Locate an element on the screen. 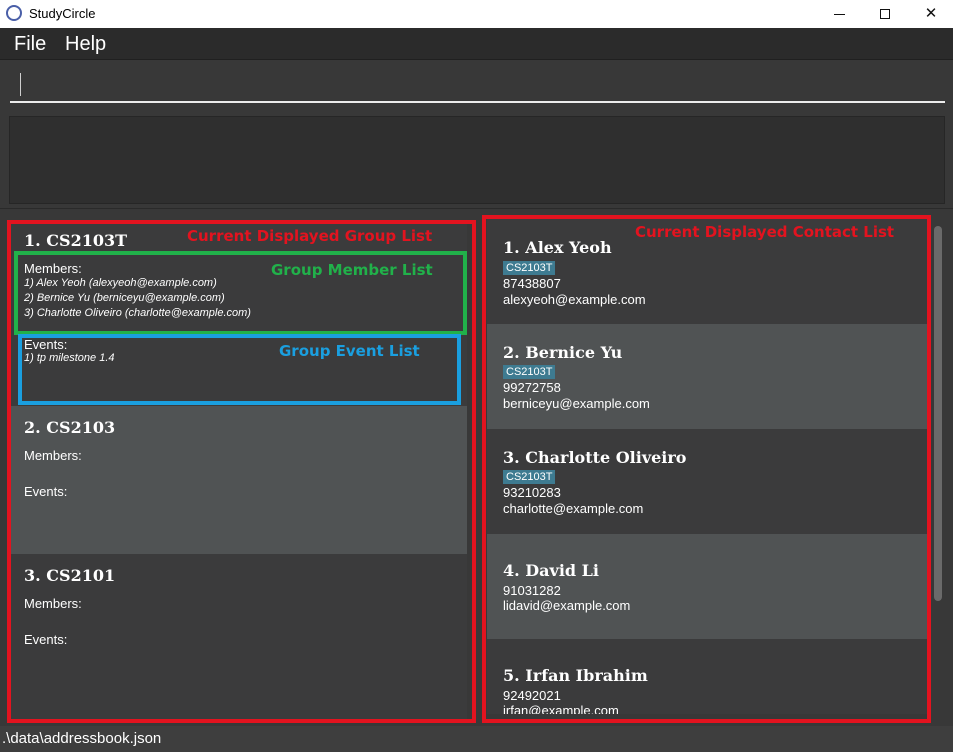 This screenshot has height=752, width=953. menu-file: File is located at coordinates (30, 44).